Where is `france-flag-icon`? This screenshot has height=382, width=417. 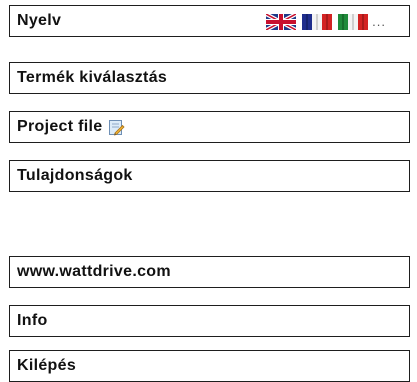
france-flag-icon is located at coordinates (317, 22).